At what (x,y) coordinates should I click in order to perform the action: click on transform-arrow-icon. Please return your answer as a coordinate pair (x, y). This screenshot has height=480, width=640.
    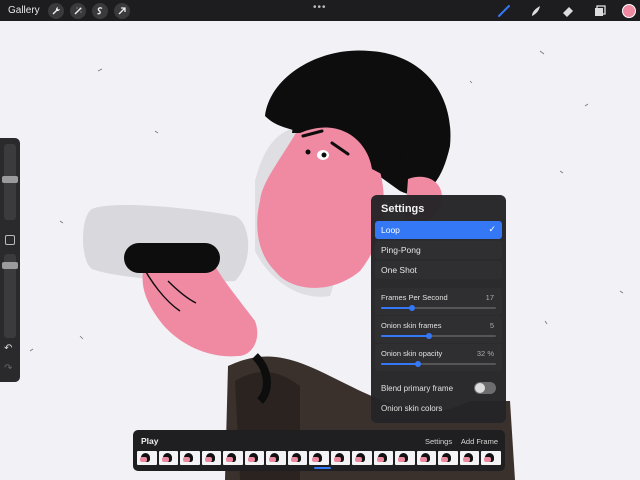
    Looking at the image, I should click on (121, 10).